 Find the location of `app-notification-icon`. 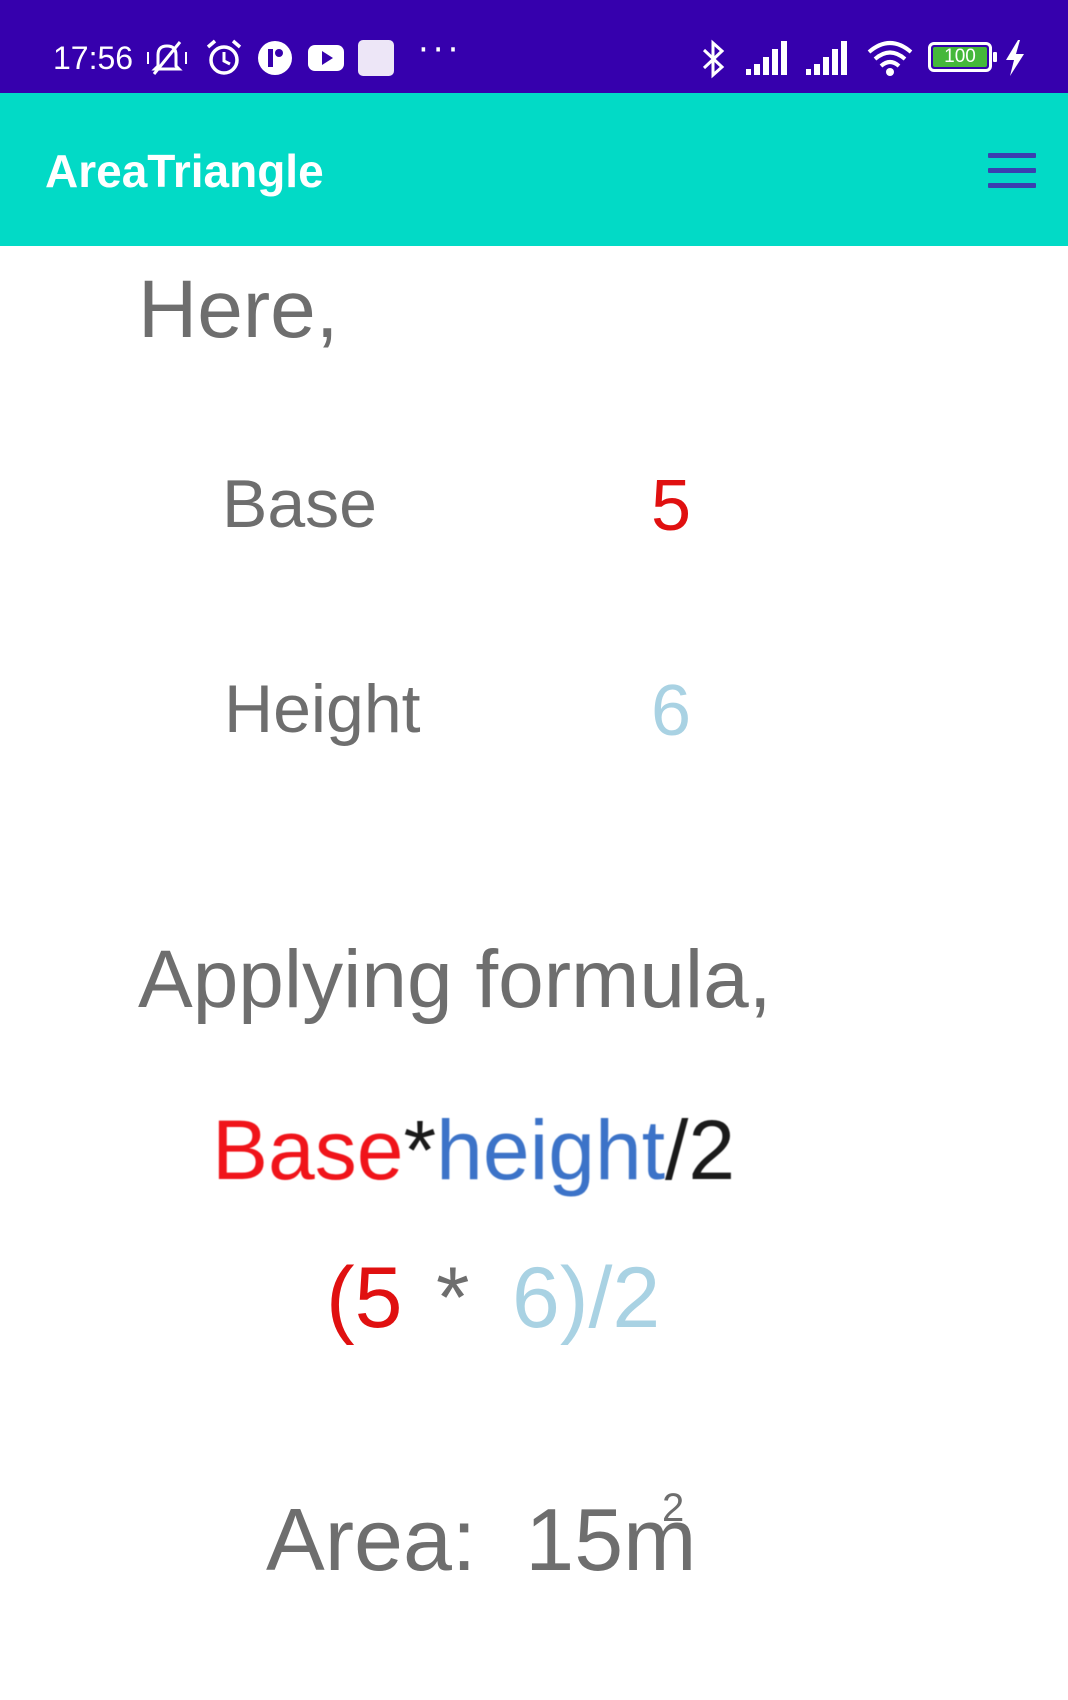

app-notification-icon is located at coordinates (275, 58).